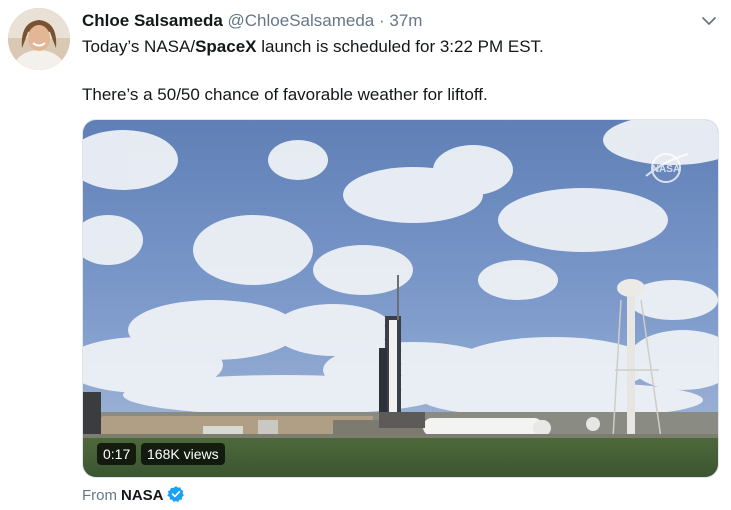 Image resolution: width=731 pixels, height=510 pixels. Describe the element at coordinates (400, 46) in the screenshot. I see `tweet-text-segment: launch is scheduled for 3:22 PM EST.` at that location.